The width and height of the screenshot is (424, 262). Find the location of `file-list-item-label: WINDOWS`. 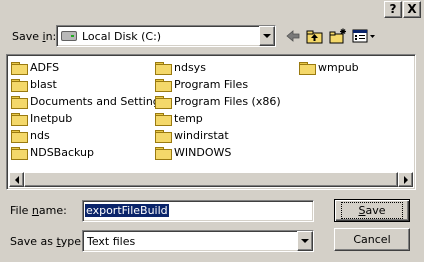

file-list-item-label: WINDOWS is located at coordinates (203, 152).